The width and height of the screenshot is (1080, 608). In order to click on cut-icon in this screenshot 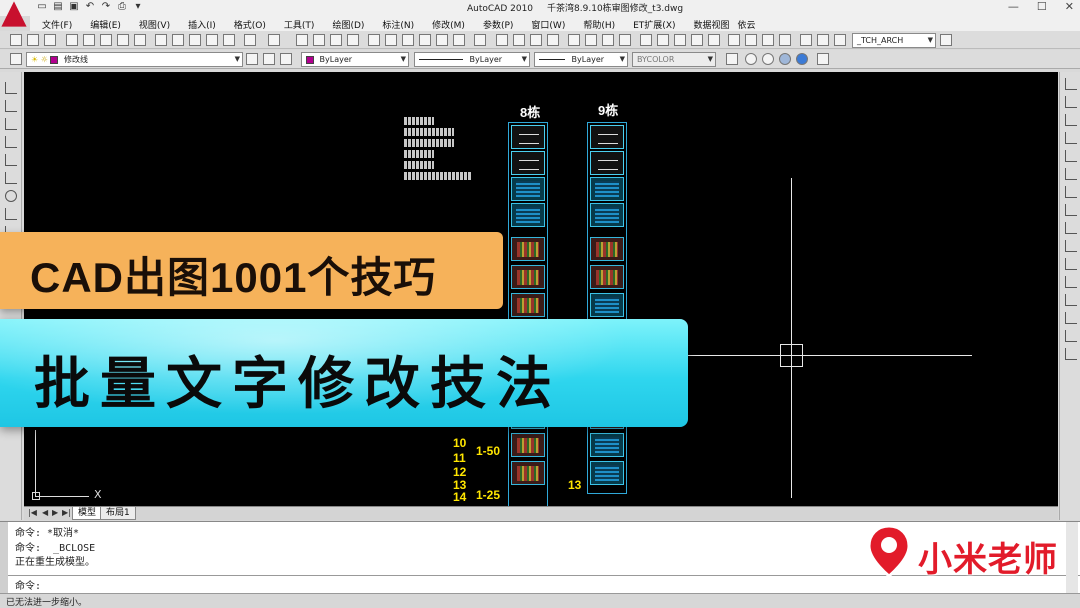, I will do `click(161, 40)`.